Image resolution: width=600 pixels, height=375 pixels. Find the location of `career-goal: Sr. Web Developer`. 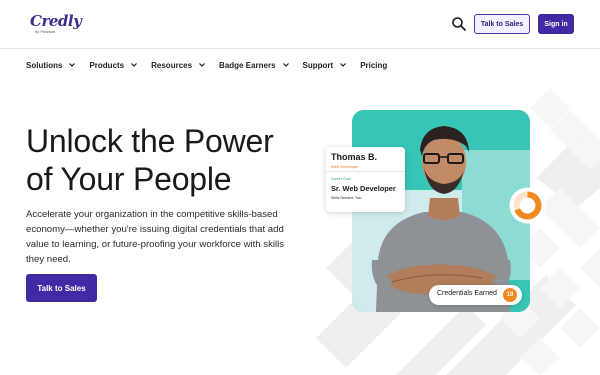

career-goal: Sr. Web Developer is located at coordinates (363, 188).